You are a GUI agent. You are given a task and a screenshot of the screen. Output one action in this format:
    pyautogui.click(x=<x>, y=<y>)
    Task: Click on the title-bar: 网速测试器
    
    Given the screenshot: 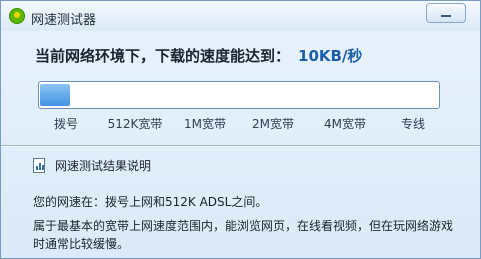 What is the action you would take?
    pyautogui.click(x=240, y=16)
    